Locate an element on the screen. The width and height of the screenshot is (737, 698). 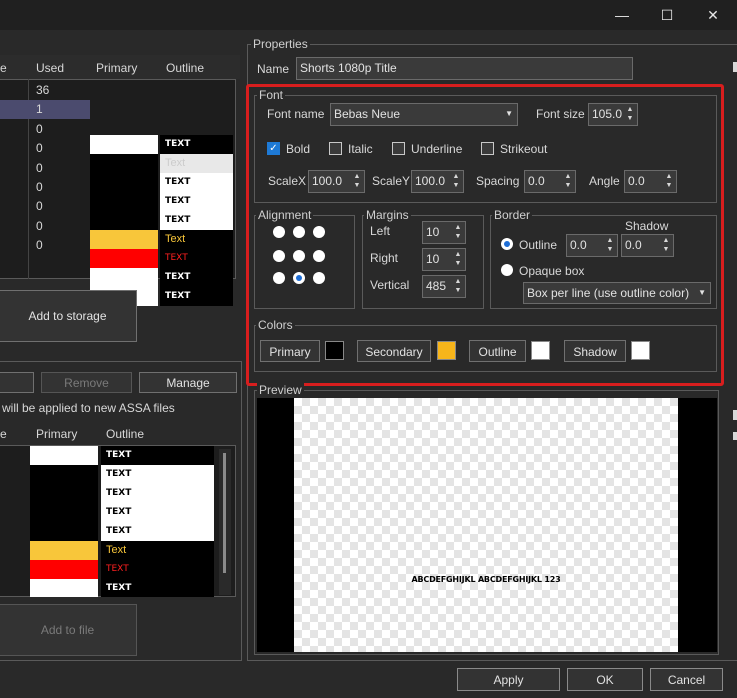
name-label: Name is located at coordinates (273, 69).